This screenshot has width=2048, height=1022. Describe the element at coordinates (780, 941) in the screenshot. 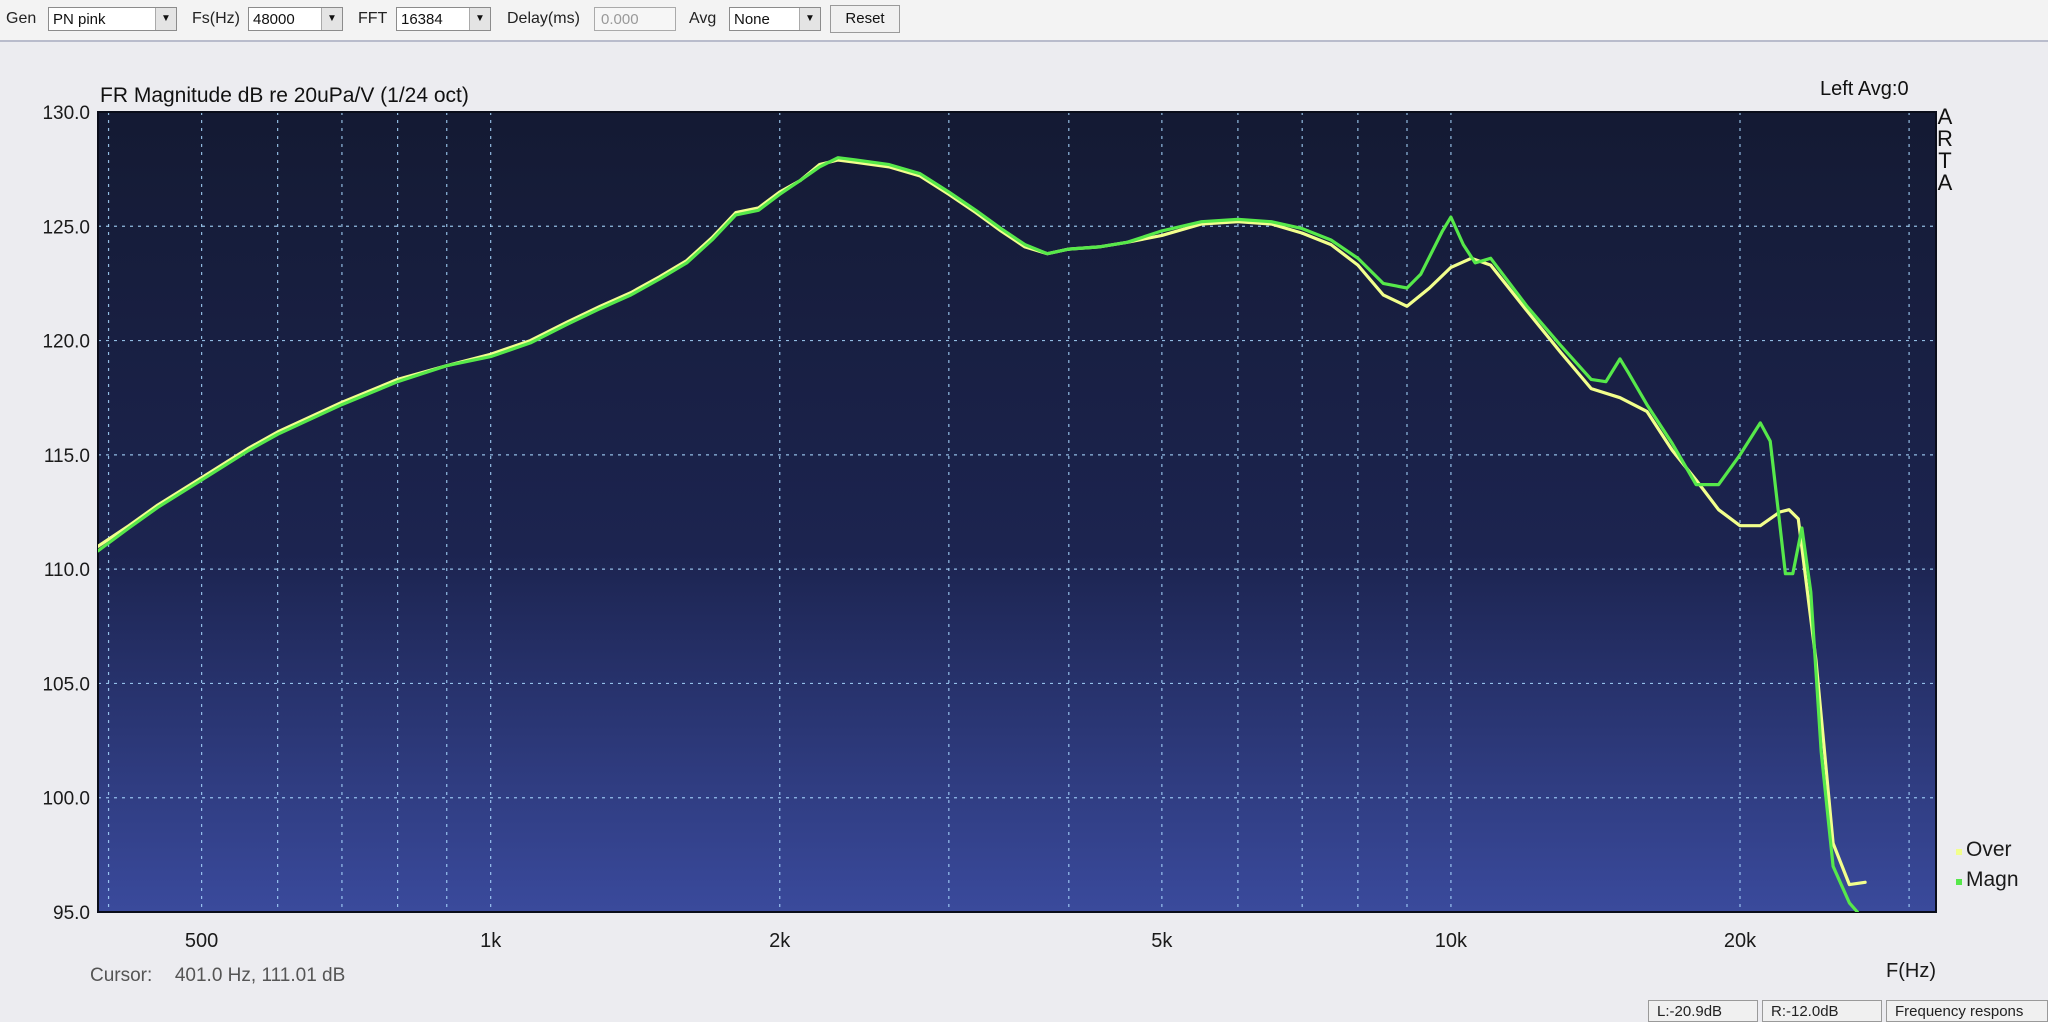

I see `x-tick-label: 2k` at that location.